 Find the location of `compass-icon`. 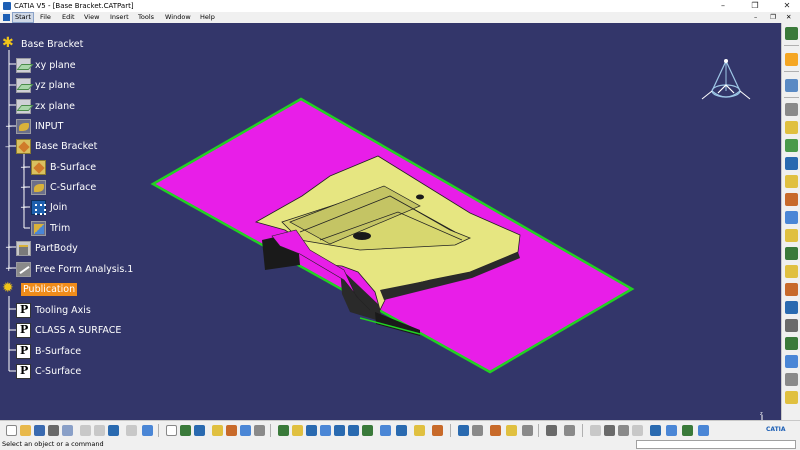

compass-icon is located at coordinates (726, 85).